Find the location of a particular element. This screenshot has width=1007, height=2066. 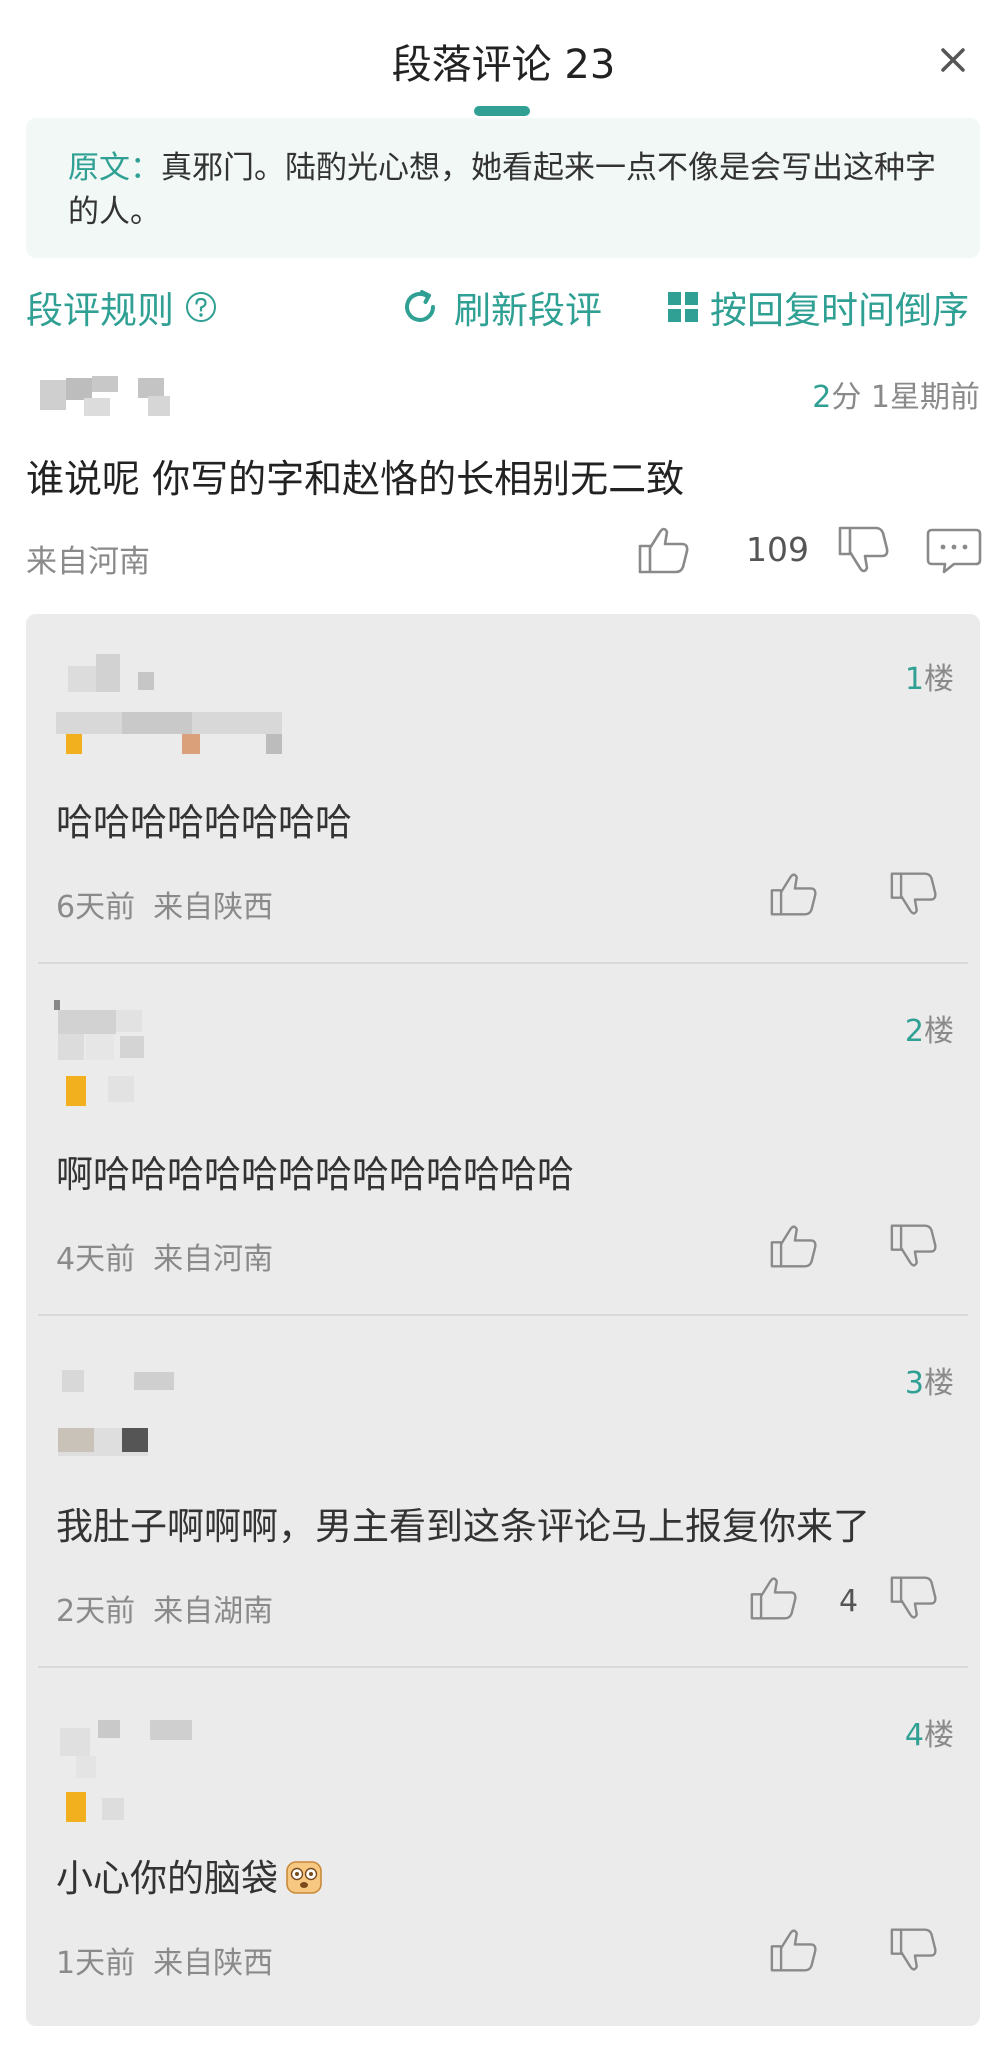

reply-time: 6天前 is located at coordinates (96, 907).